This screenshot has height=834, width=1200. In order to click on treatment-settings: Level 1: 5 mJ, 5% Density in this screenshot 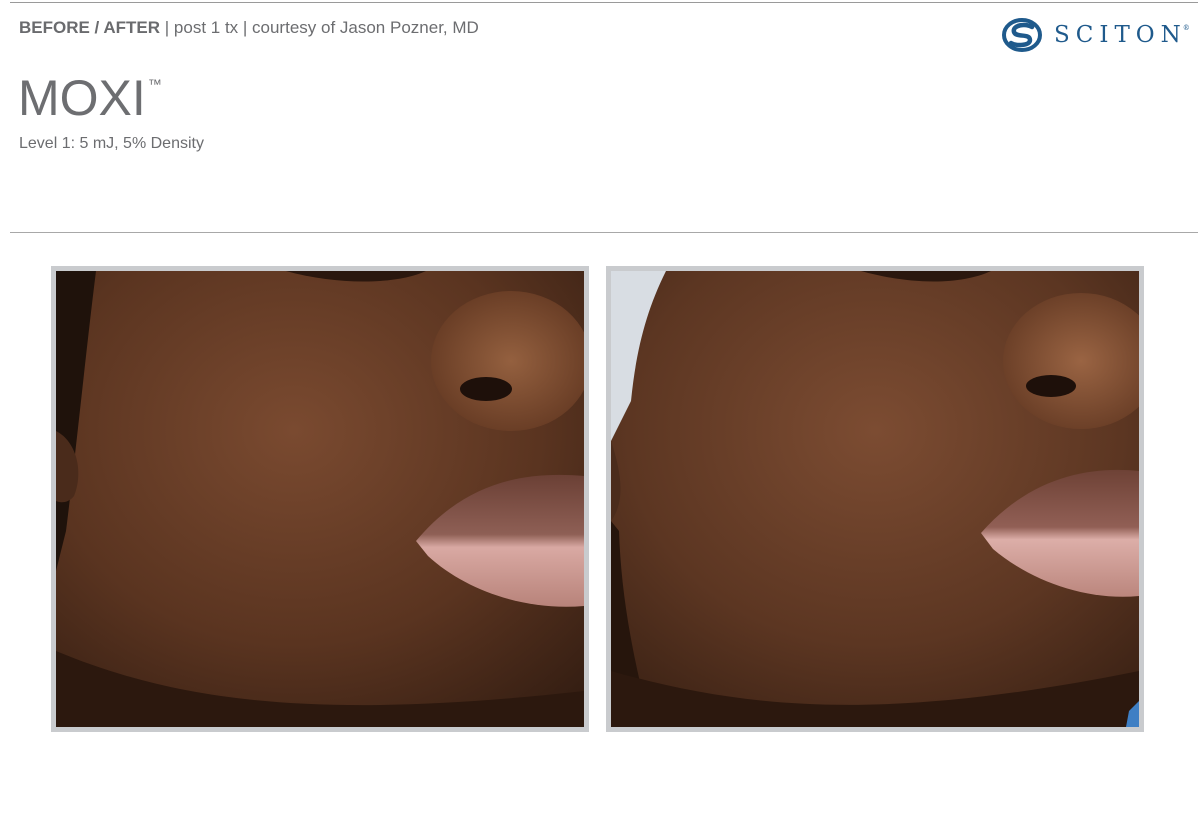, I will do `click(111, 143)`.